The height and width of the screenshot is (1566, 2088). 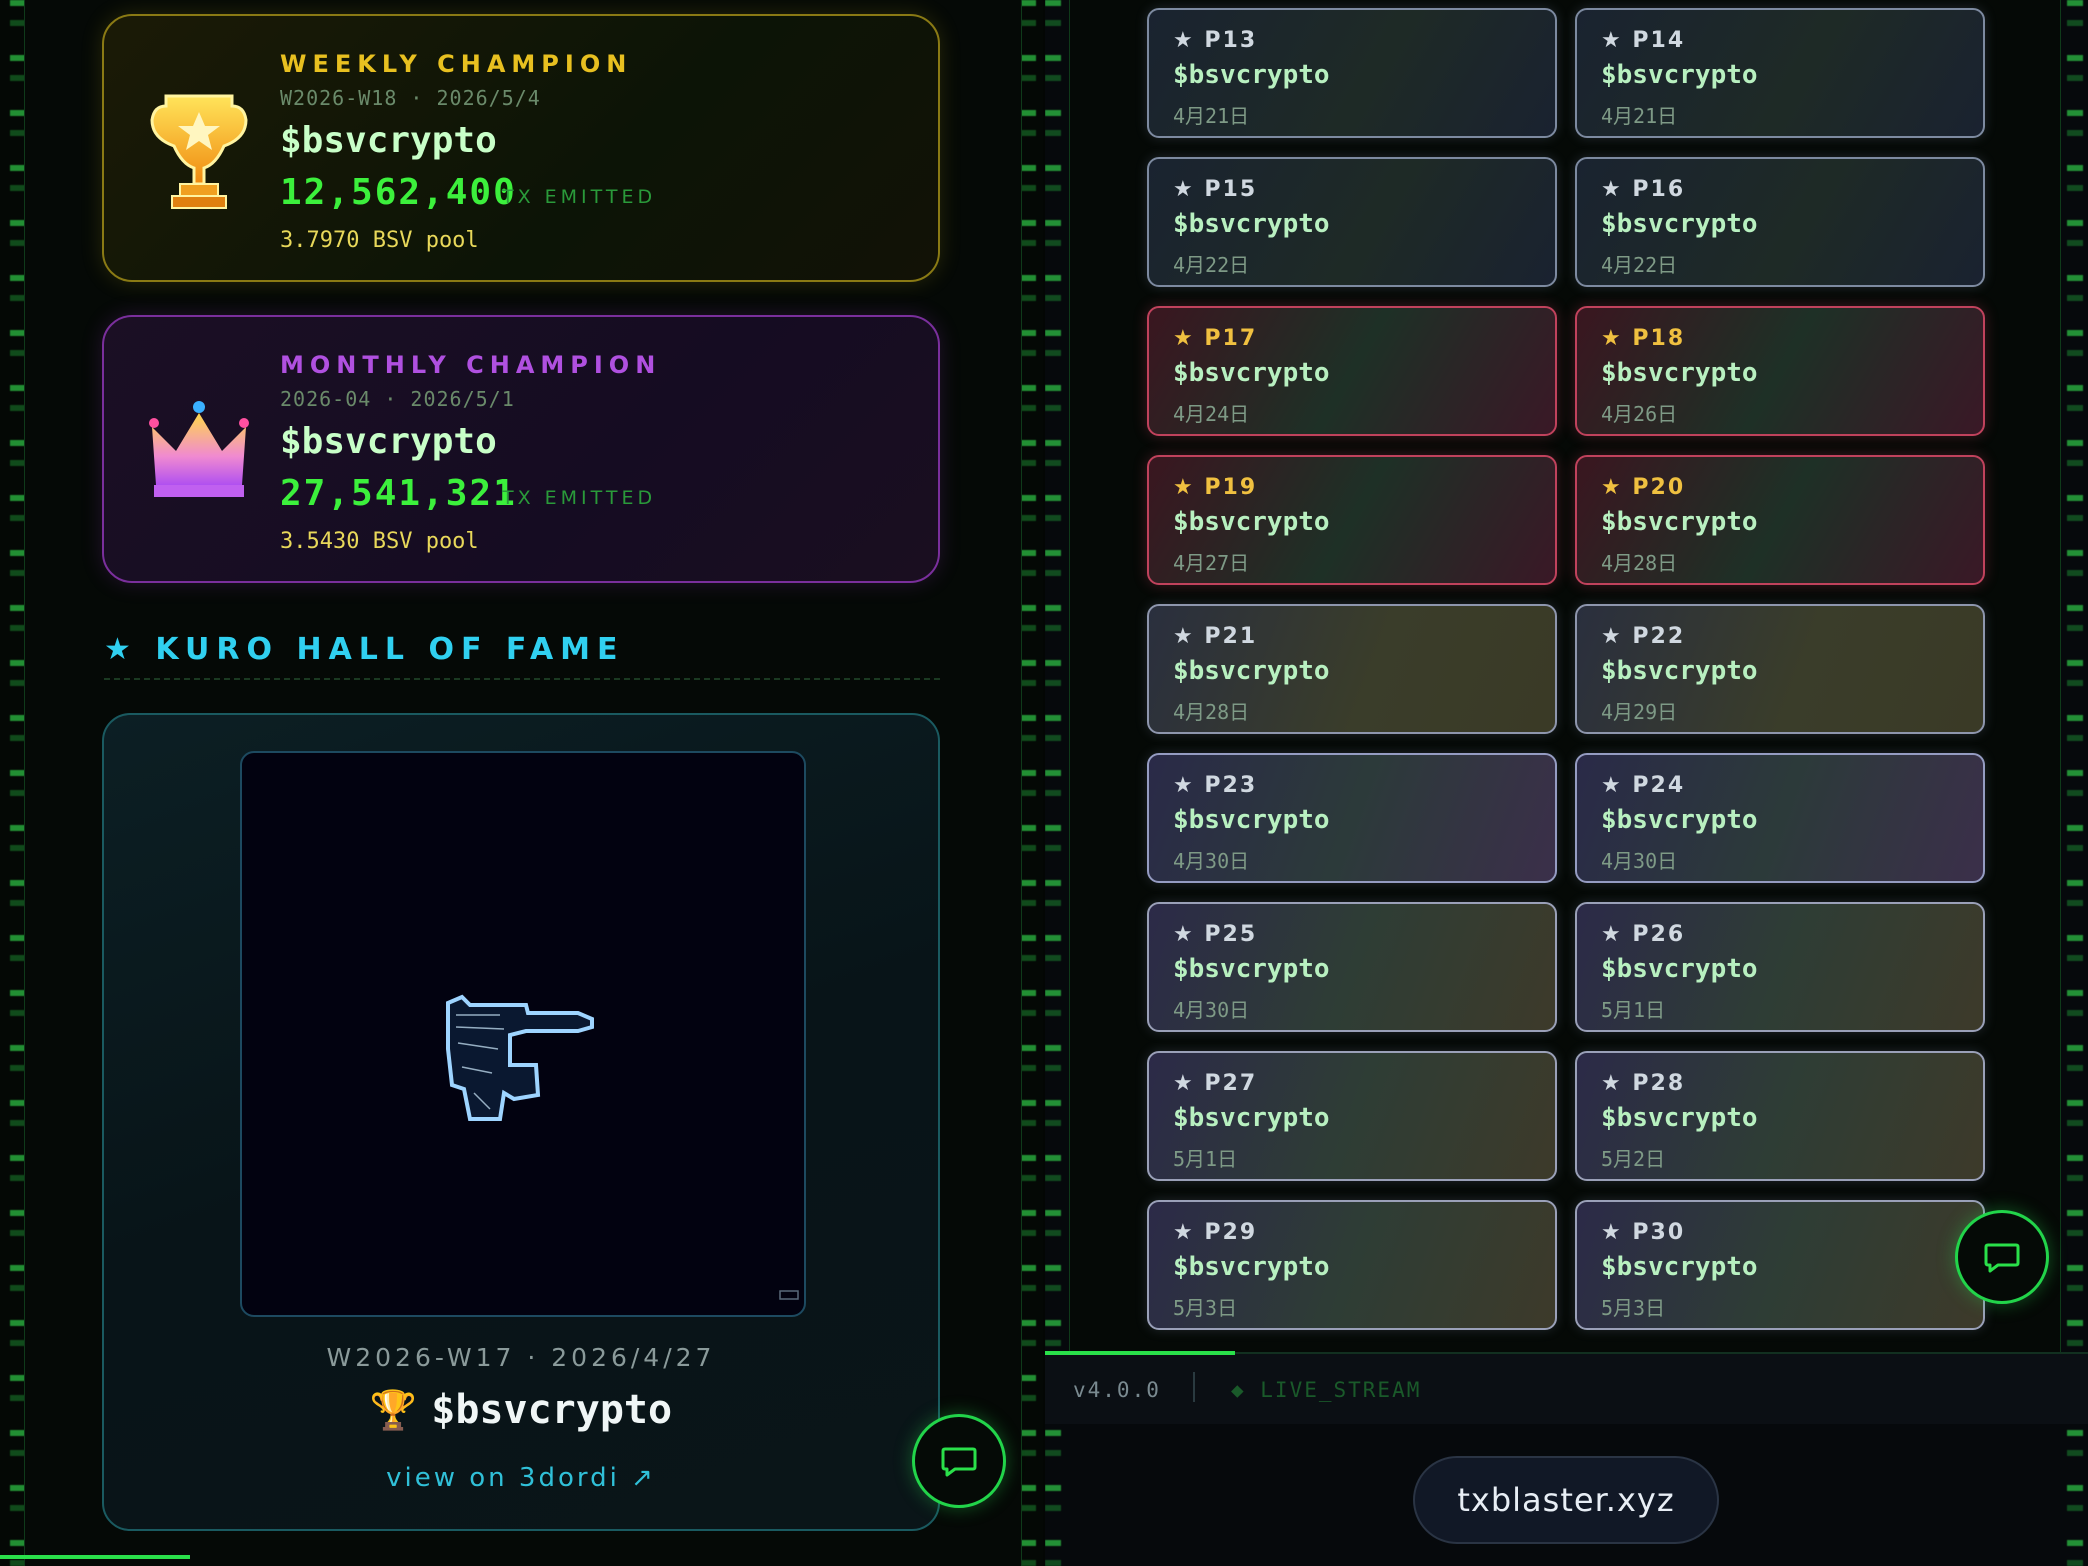 What do you see at coordinates (199, 449) in the screenshot?
I see `crown-icon` at bounding box center [199, 449].